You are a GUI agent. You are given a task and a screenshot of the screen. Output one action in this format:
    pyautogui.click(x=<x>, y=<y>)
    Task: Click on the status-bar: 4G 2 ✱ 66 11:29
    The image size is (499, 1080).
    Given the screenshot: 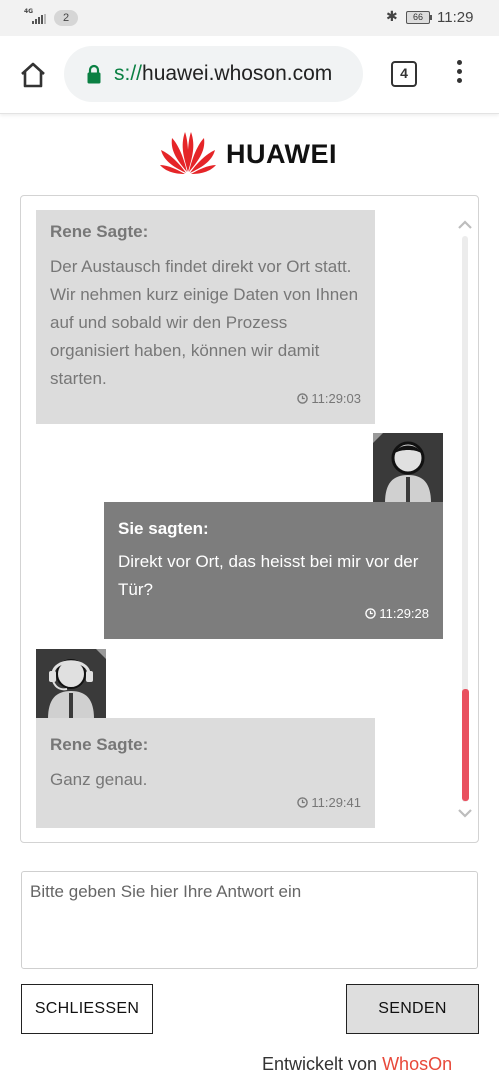 What is the action you would take?
    pyautogui.click(x=249, y=18)
    